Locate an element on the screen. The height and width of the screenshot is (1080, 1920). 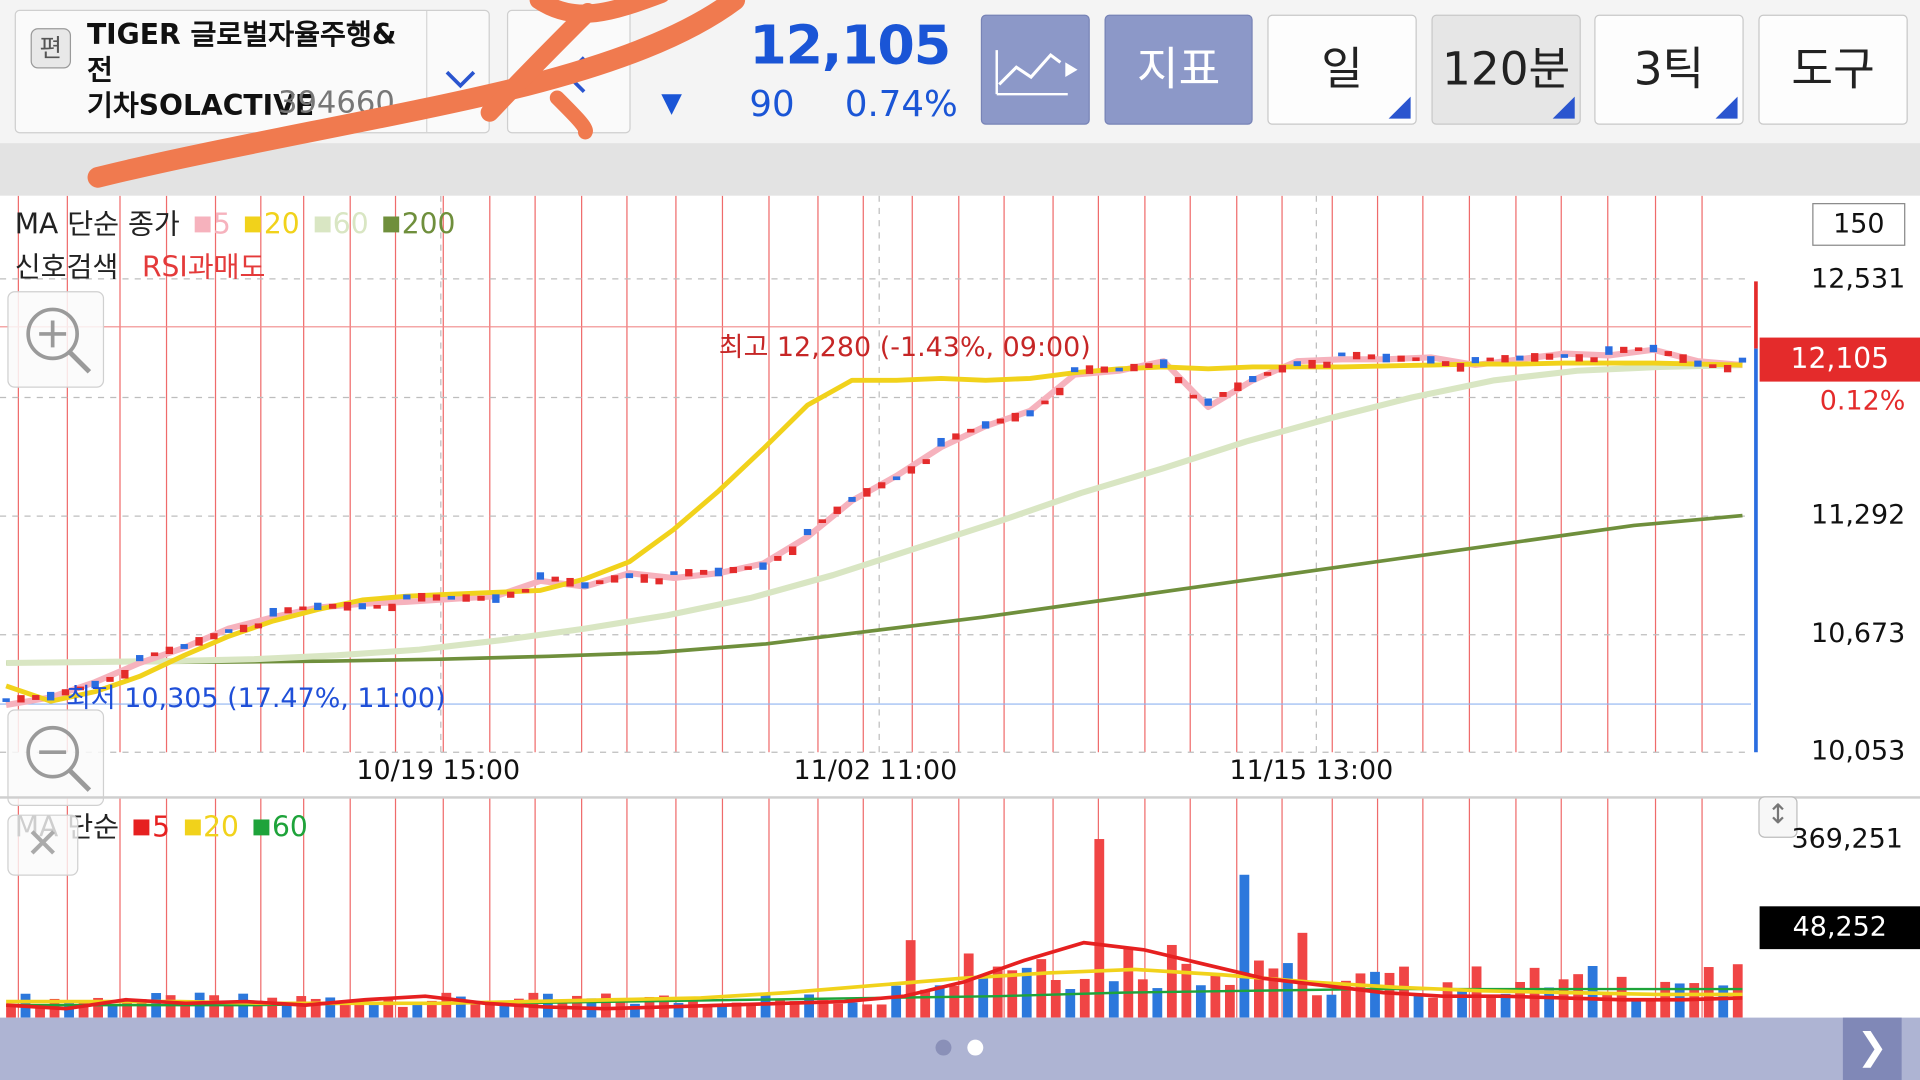
y-axis-label: 11,292 is located at coordinates (1858, 515).